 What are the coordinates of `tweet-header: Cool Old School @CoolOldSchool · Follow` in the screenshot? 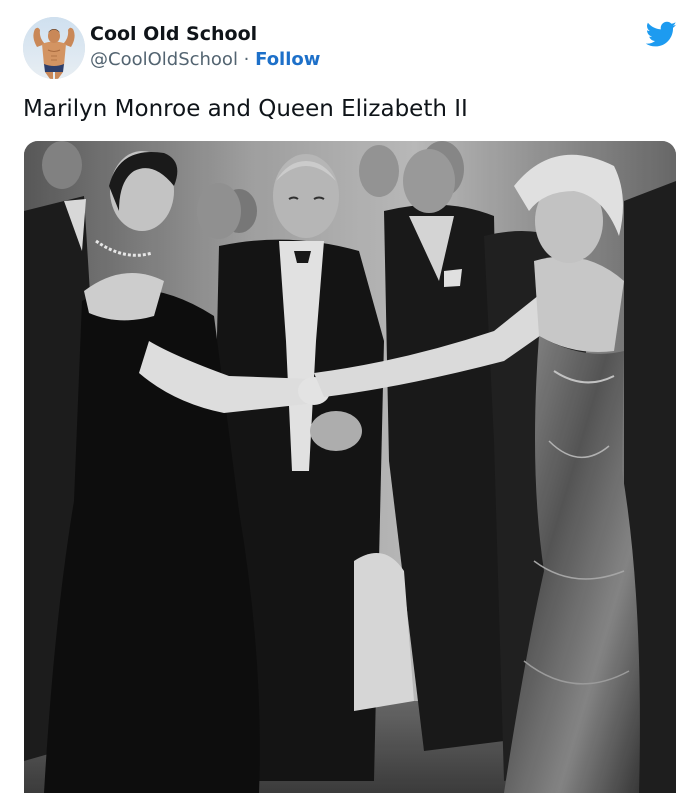 It's located at (353, 49).